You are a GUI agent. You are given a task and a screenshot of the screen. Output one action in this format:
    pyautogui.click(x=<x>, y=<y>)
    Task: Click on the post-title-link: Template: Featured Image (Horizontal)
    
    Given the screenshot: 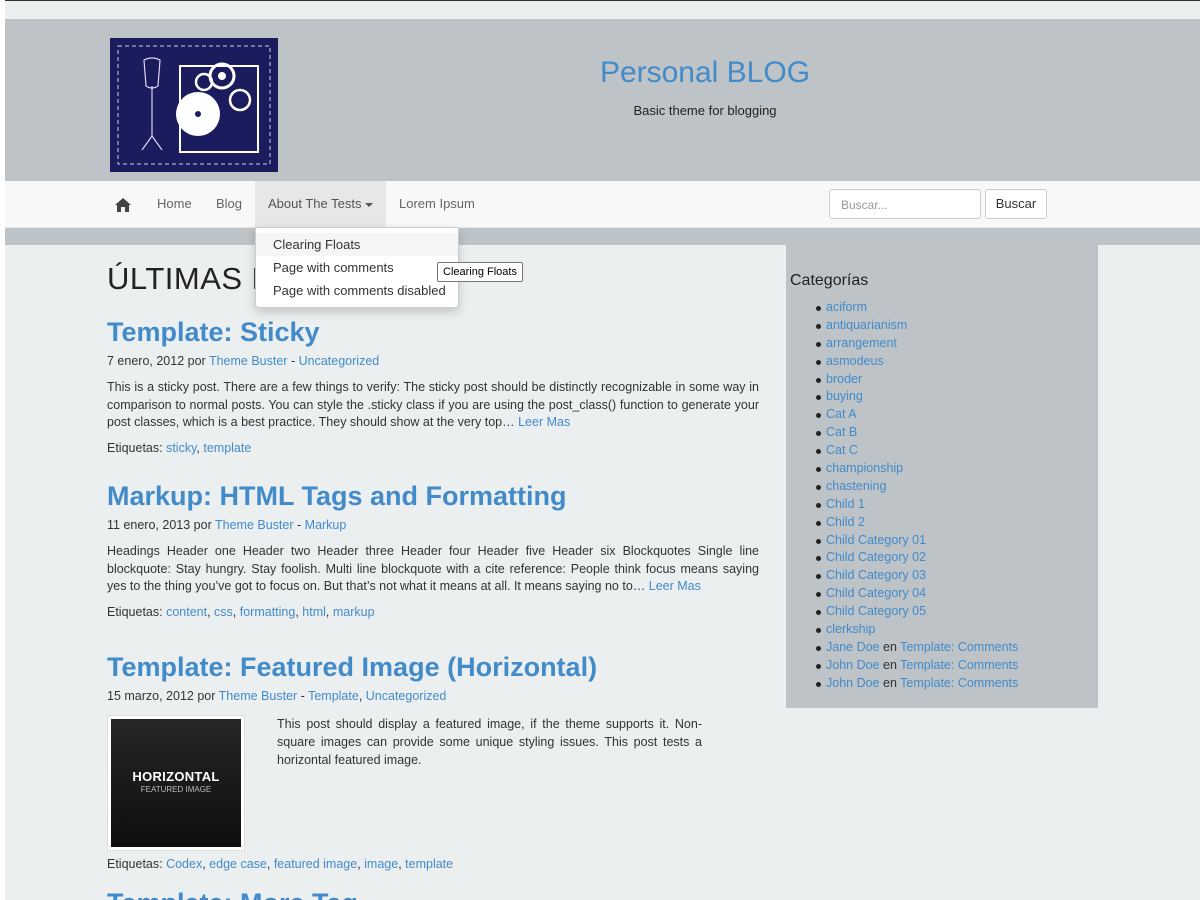 What is the action you would take?
    pyautogui.click(x=433, y=667)
    